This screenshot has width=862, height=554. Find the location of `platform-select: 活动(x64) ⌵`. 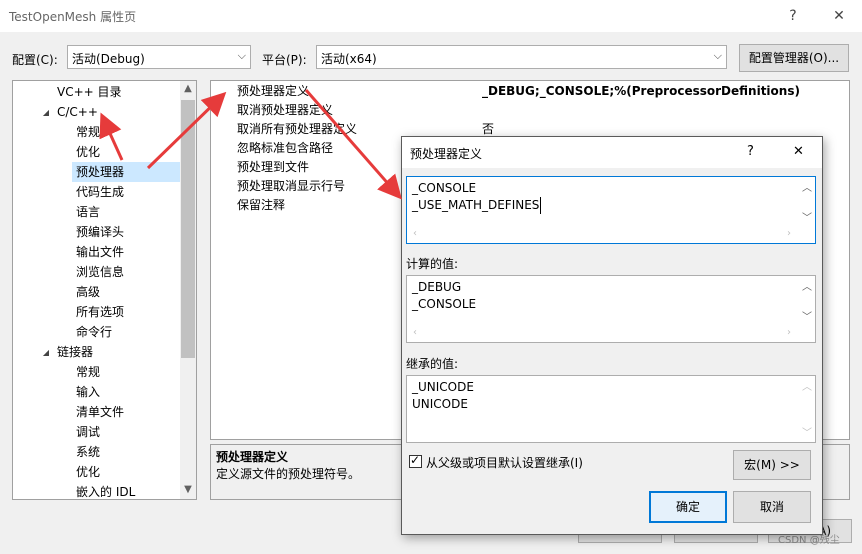

platform-select: 活动(x64) ⌵ is located at coordinates (521, 57).